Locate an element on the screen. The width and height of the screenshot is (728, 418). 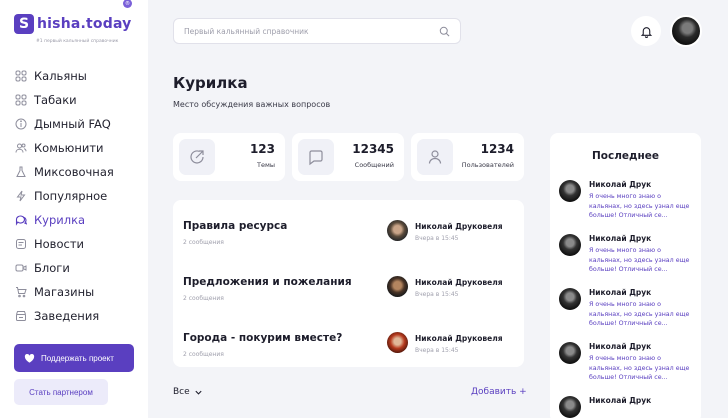
video-icon is located at coordinates (20, 268).